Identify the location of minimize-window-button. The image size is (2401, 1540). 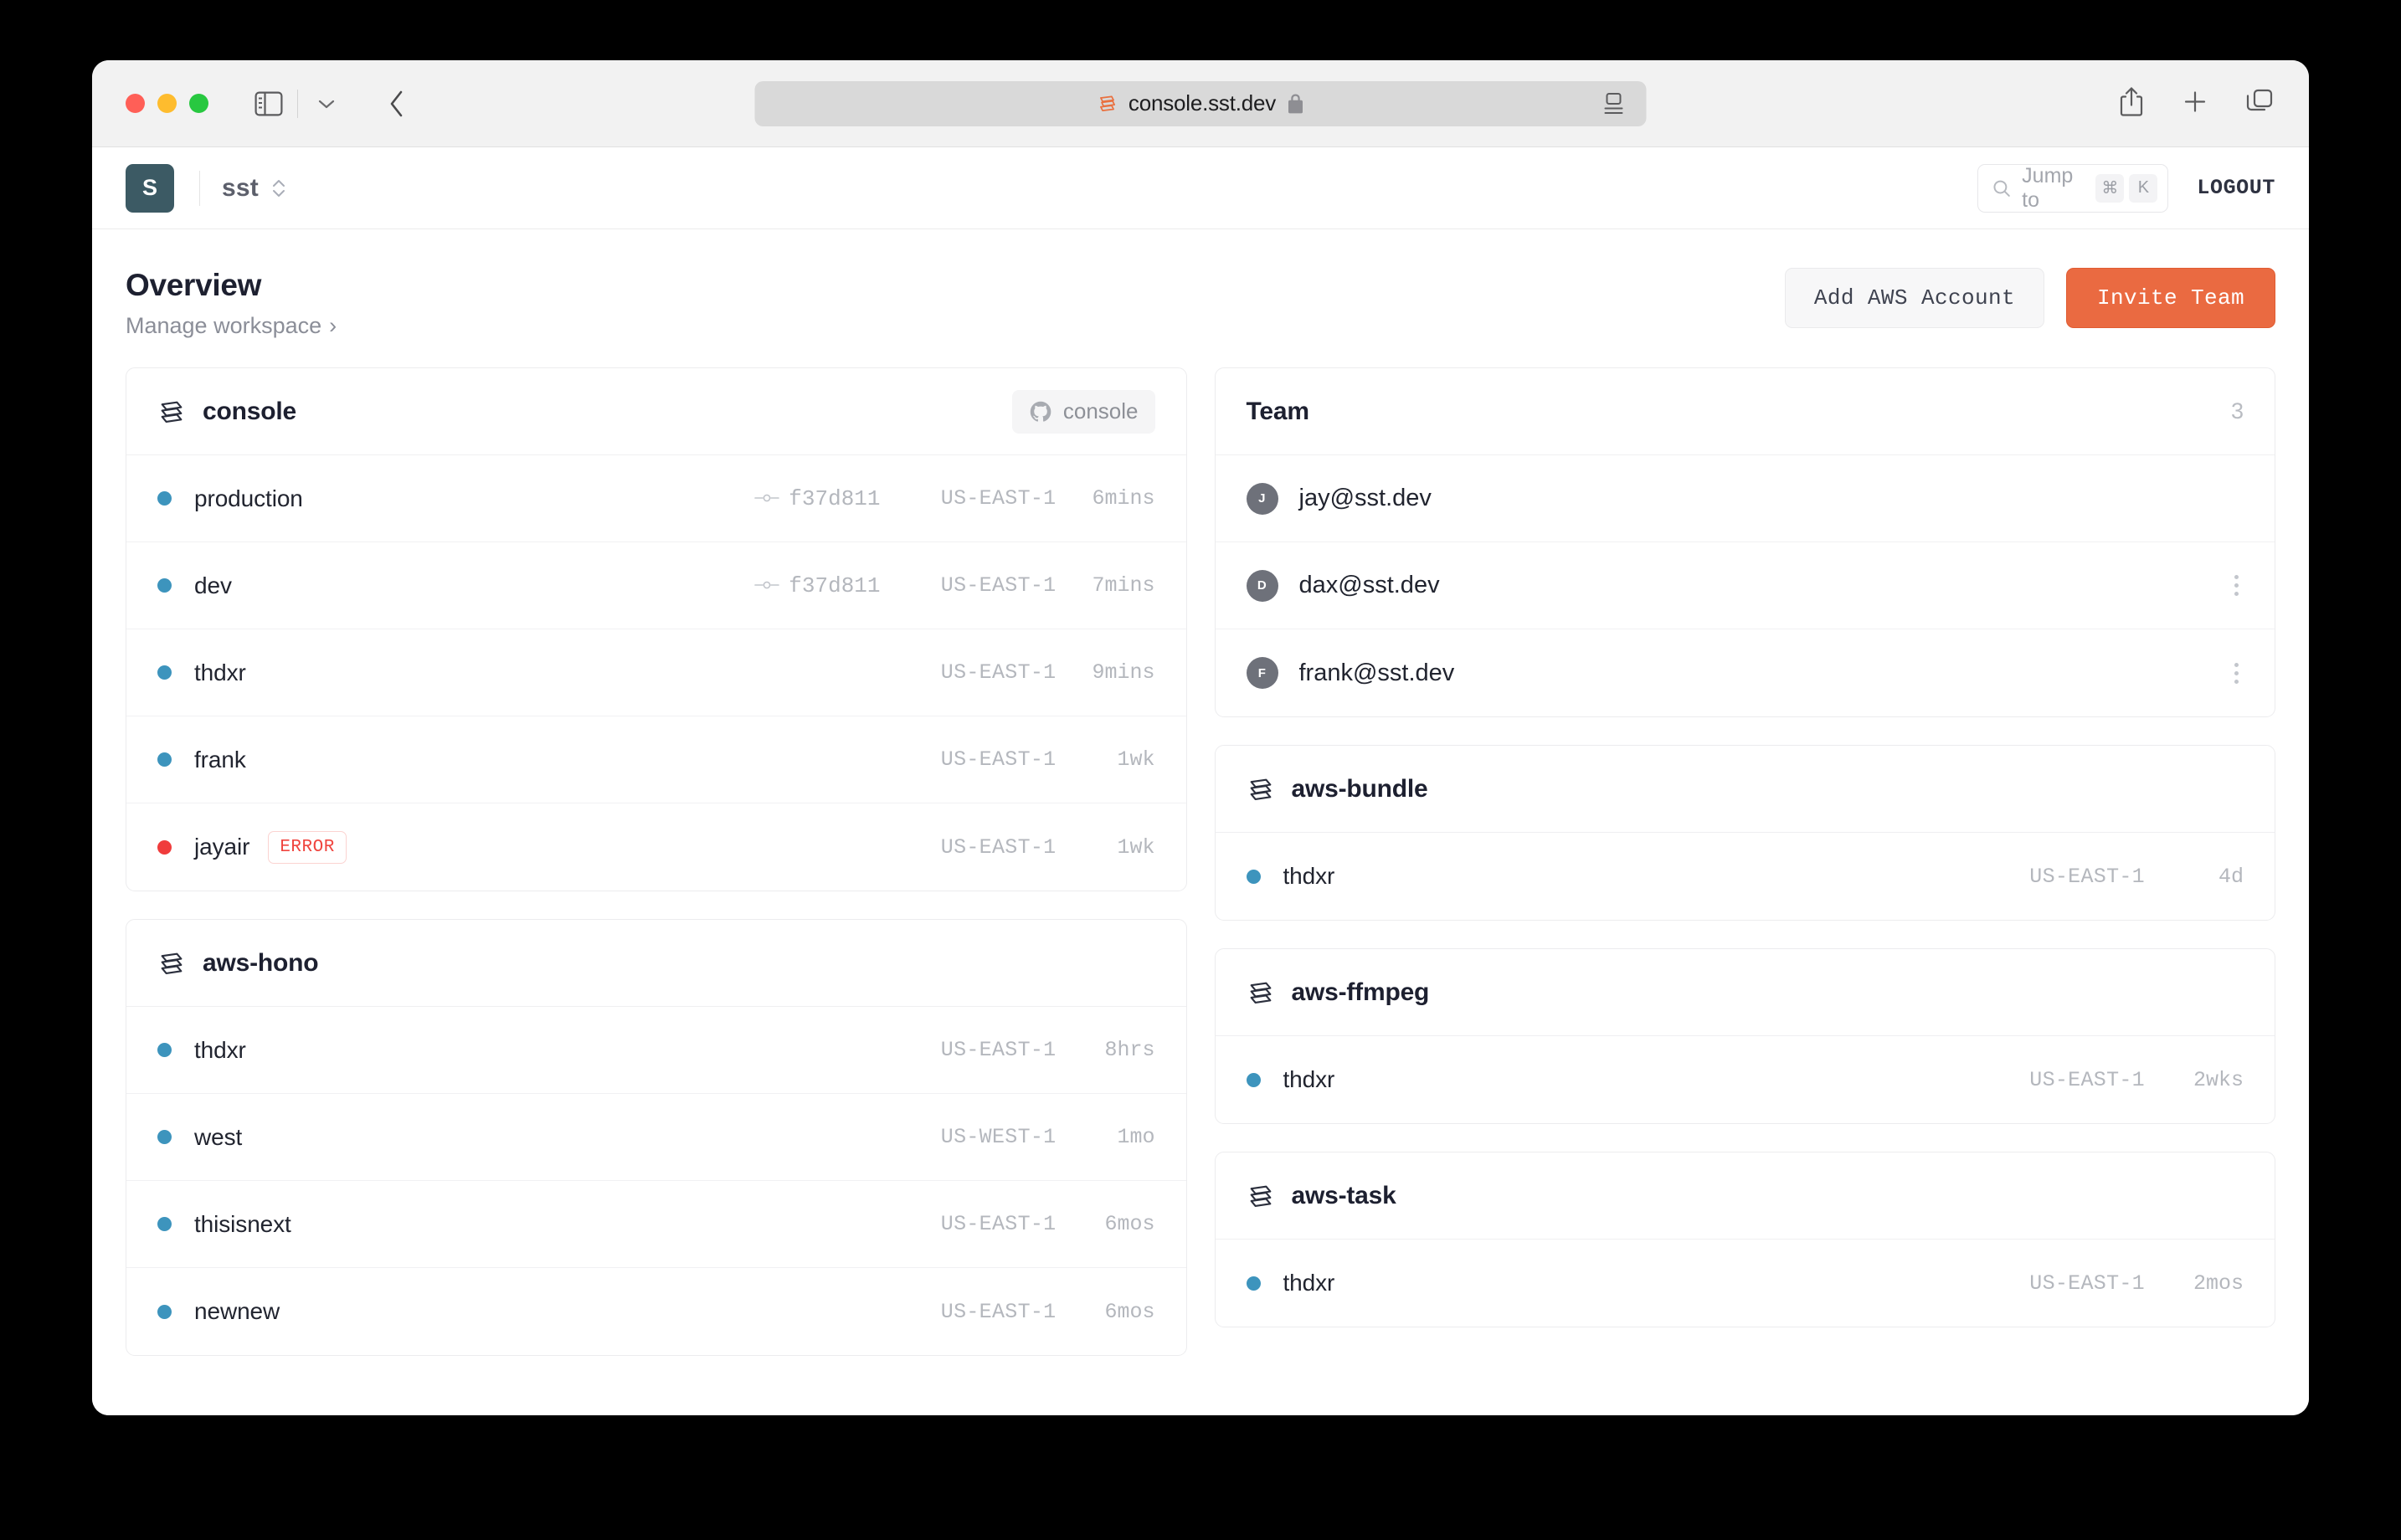
(167, 103).